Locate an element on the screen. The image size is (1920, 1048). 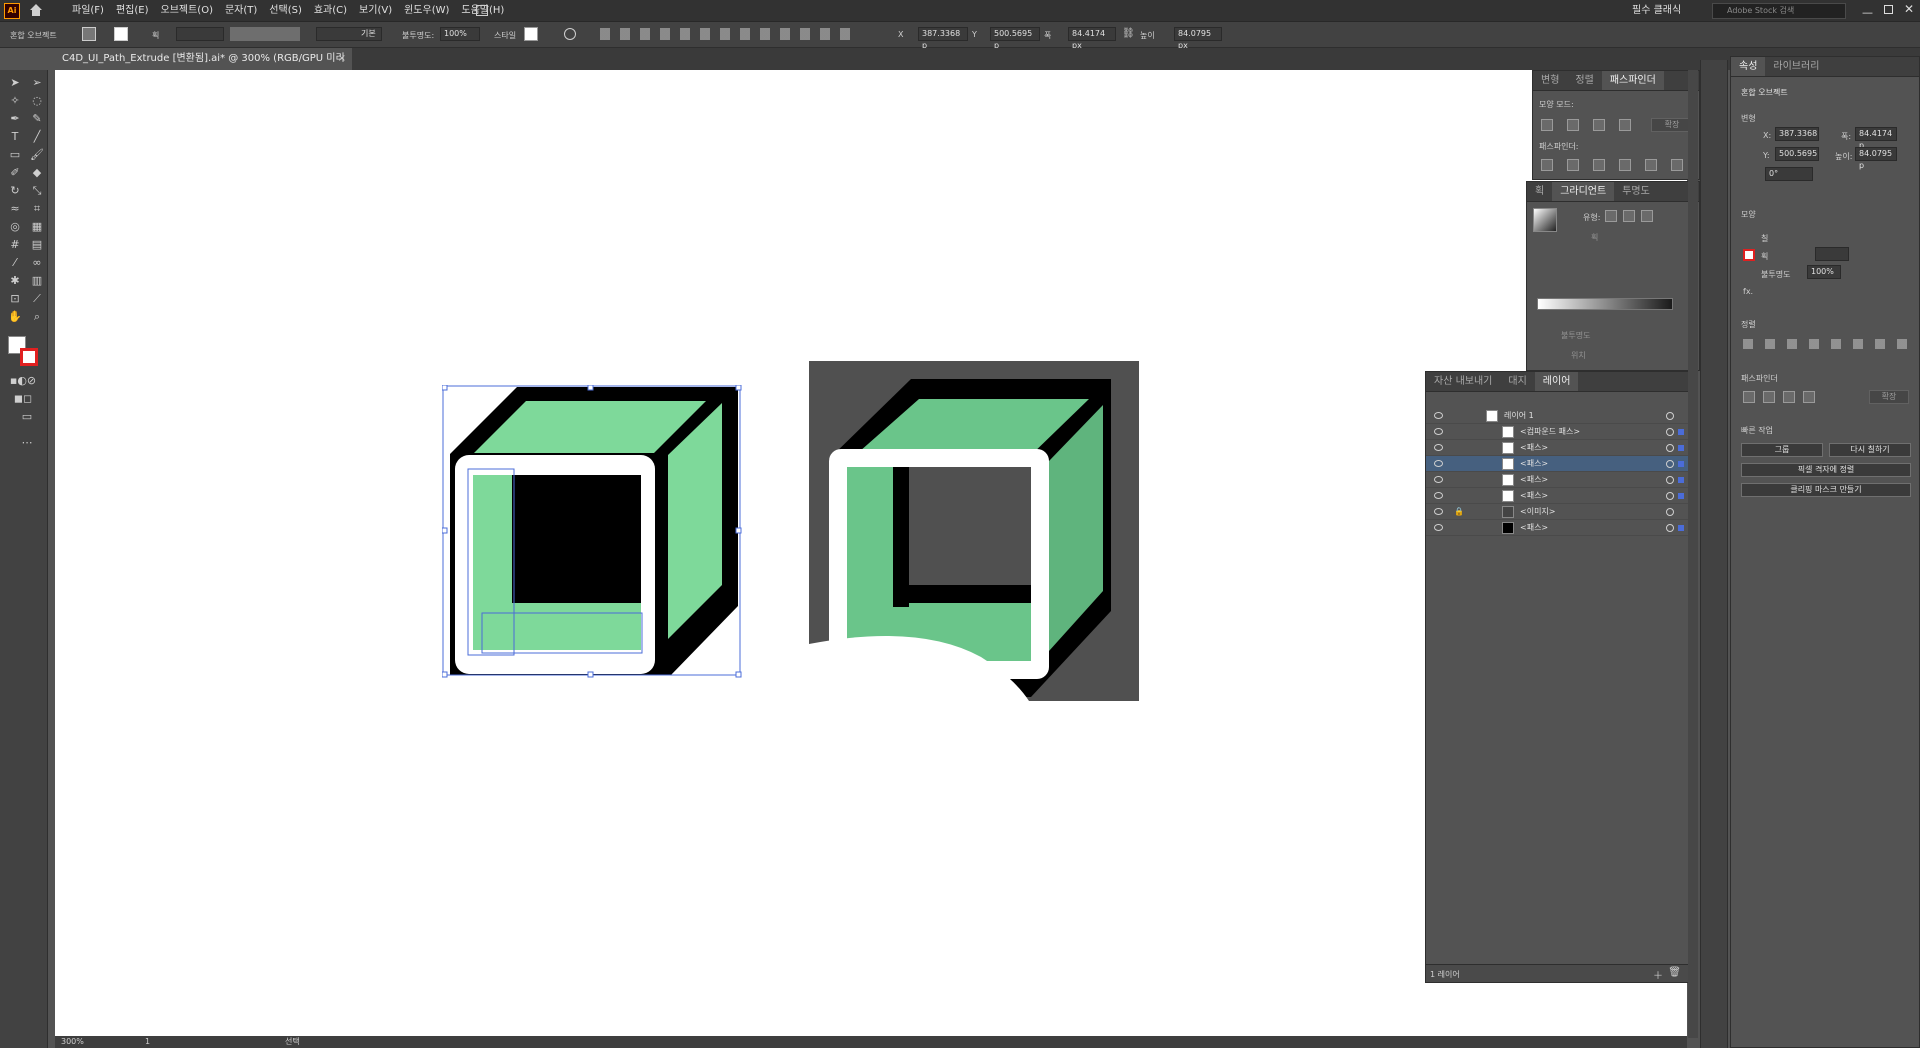
maximize-icon is located at coordinates (1888, 9).